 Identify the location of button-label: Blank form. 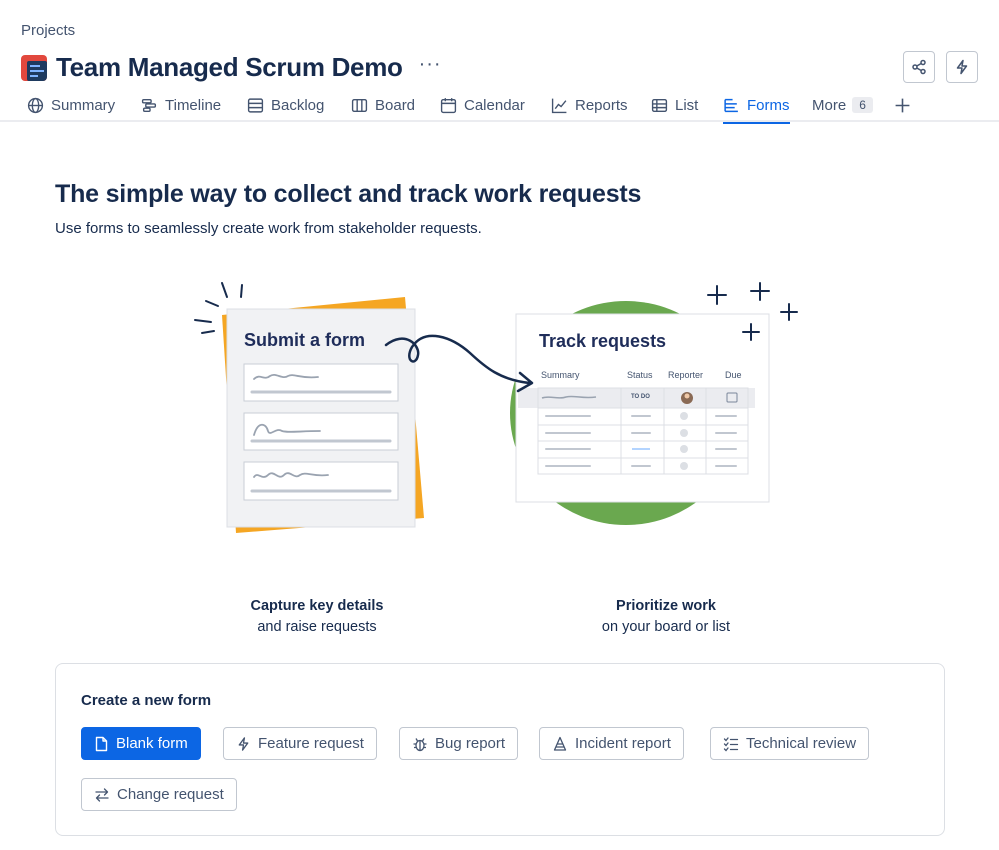
(152, 743).